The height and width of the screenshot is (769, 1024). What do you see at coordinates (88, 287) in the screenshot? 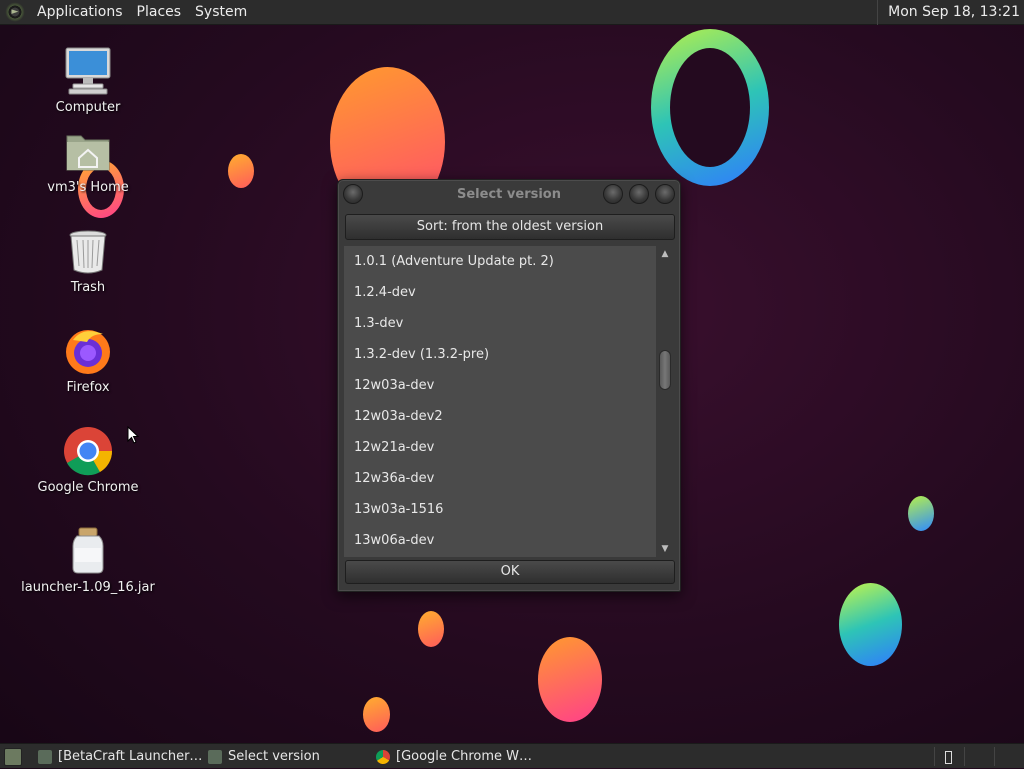
I see `desktop-icon-label: Trash` at bounding box center [88, 287].